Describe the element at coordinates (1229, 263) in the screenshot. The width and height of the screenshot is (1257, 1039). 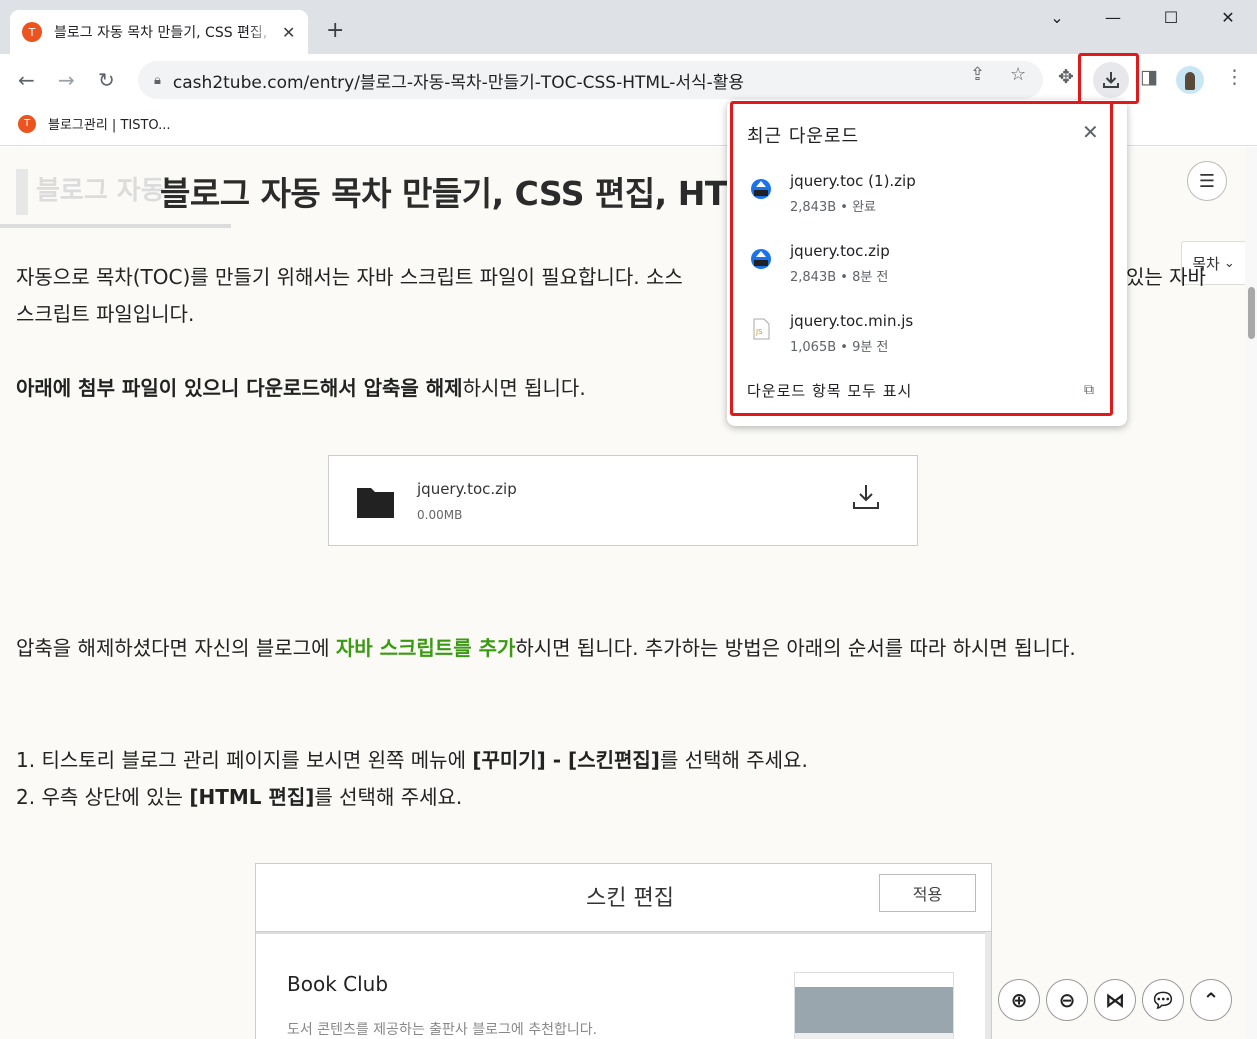
I see `chevron-down-icon: ⌄` at that location.